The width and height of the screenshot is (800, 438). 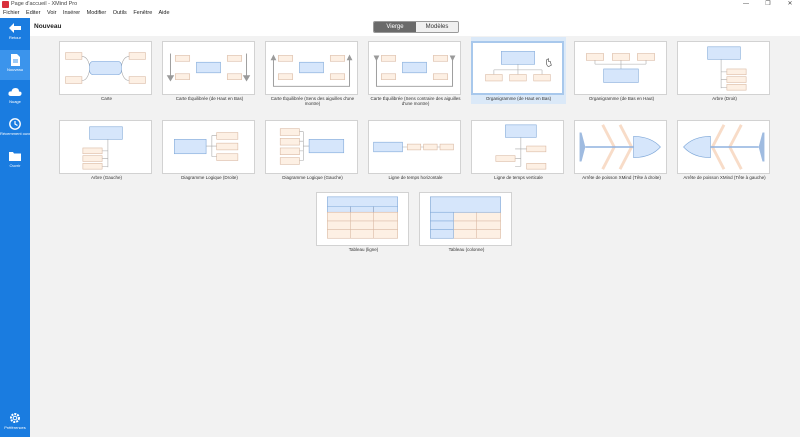 I want to click on template-label: Tableau (ligne), so click(x=363, y=249).